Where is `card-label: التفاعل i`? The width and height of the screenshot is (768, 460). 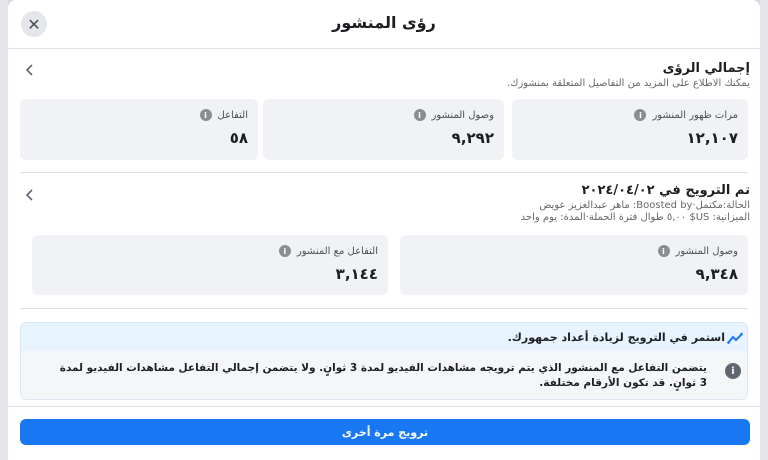
card-label: التفاعل i is located at coordinates (224, 115).